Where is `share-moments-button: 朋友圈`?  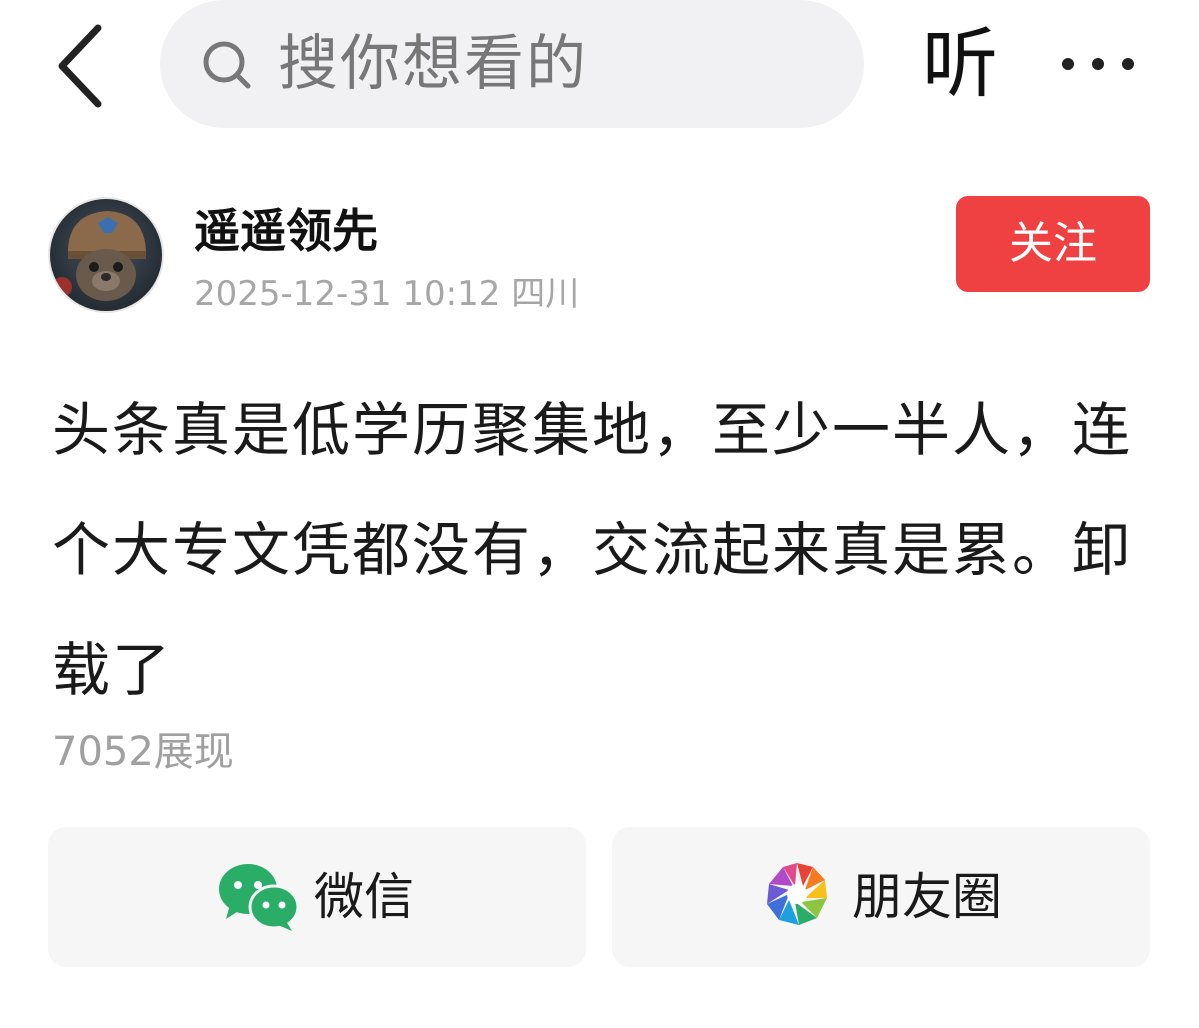
share-moments-button: 朋友圈 is located at coordinates (881, 897).